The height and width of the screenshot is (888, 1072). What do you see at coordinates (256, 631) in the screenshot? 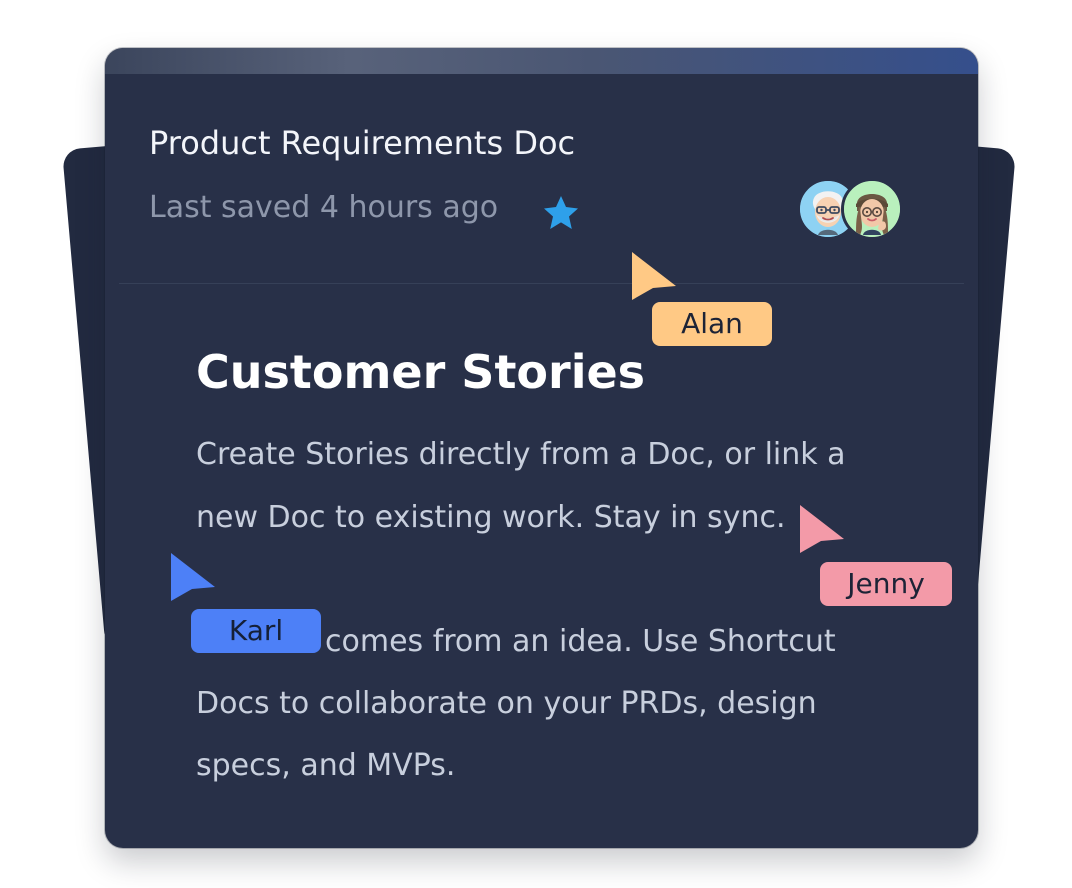
I see `collaborator-cursor-label: Karl` at bounding box center [256, 631].